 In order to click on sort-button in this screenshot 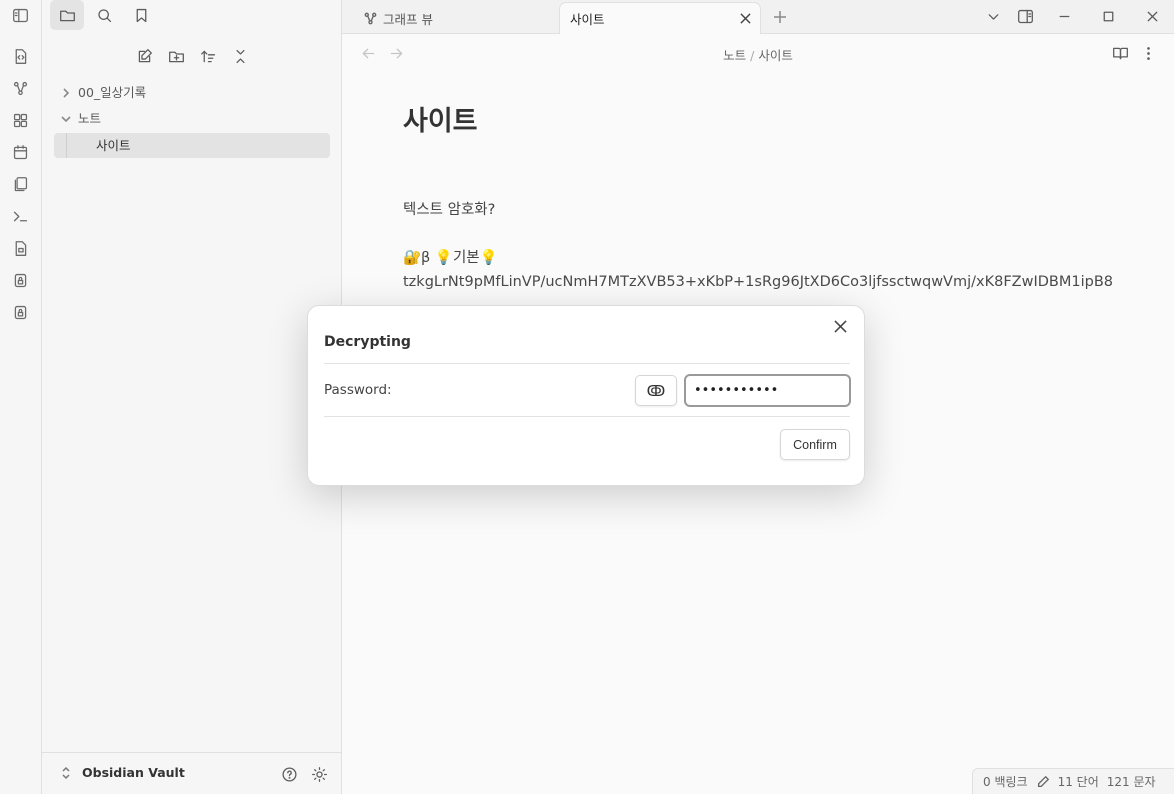, I will do `click(208, 56)`.